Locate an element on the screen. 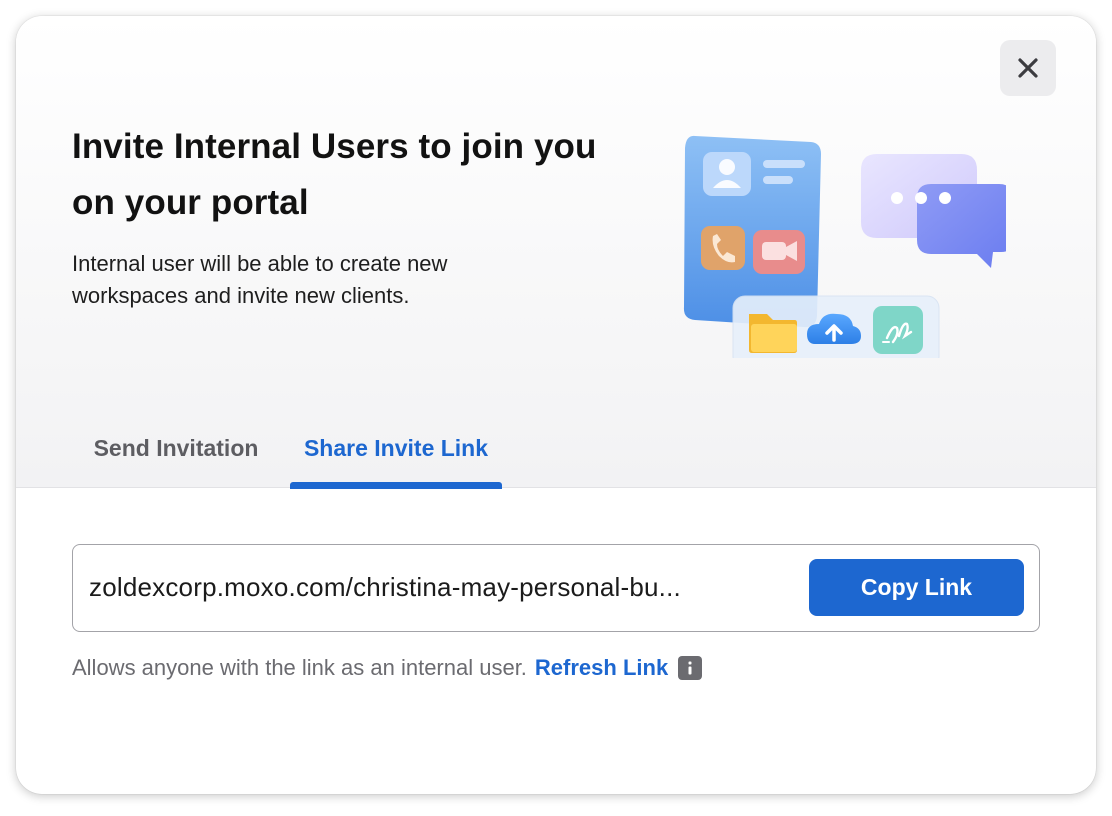  close-icon is located at coordinates (1028, 68).